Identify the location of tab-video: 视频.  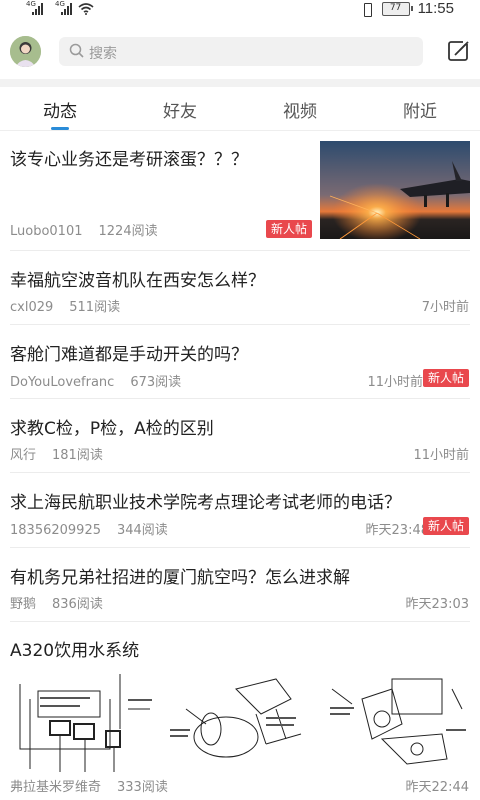
(300, 109).